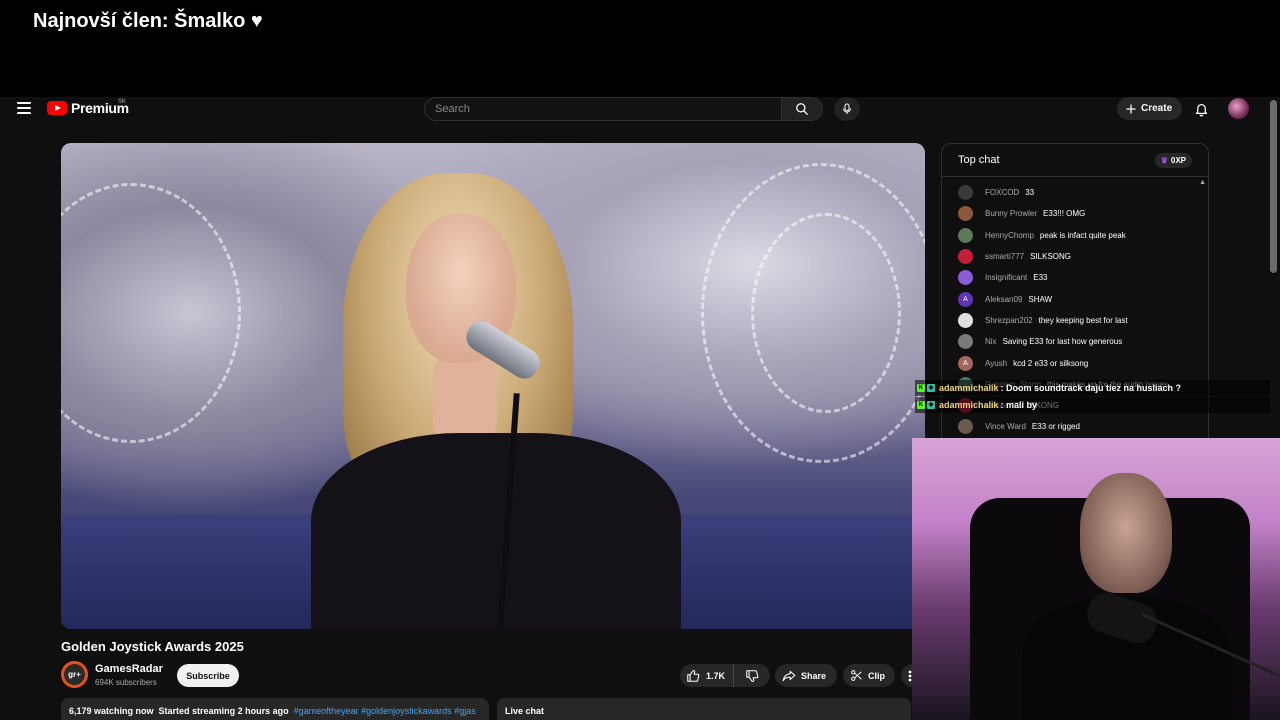 Image resolution: width=1280 pixels, height=720 pixels. Describe the element at coordinates (1202, 182) in the screenshot. I see `scroll-up-icon: ▲` at that location.